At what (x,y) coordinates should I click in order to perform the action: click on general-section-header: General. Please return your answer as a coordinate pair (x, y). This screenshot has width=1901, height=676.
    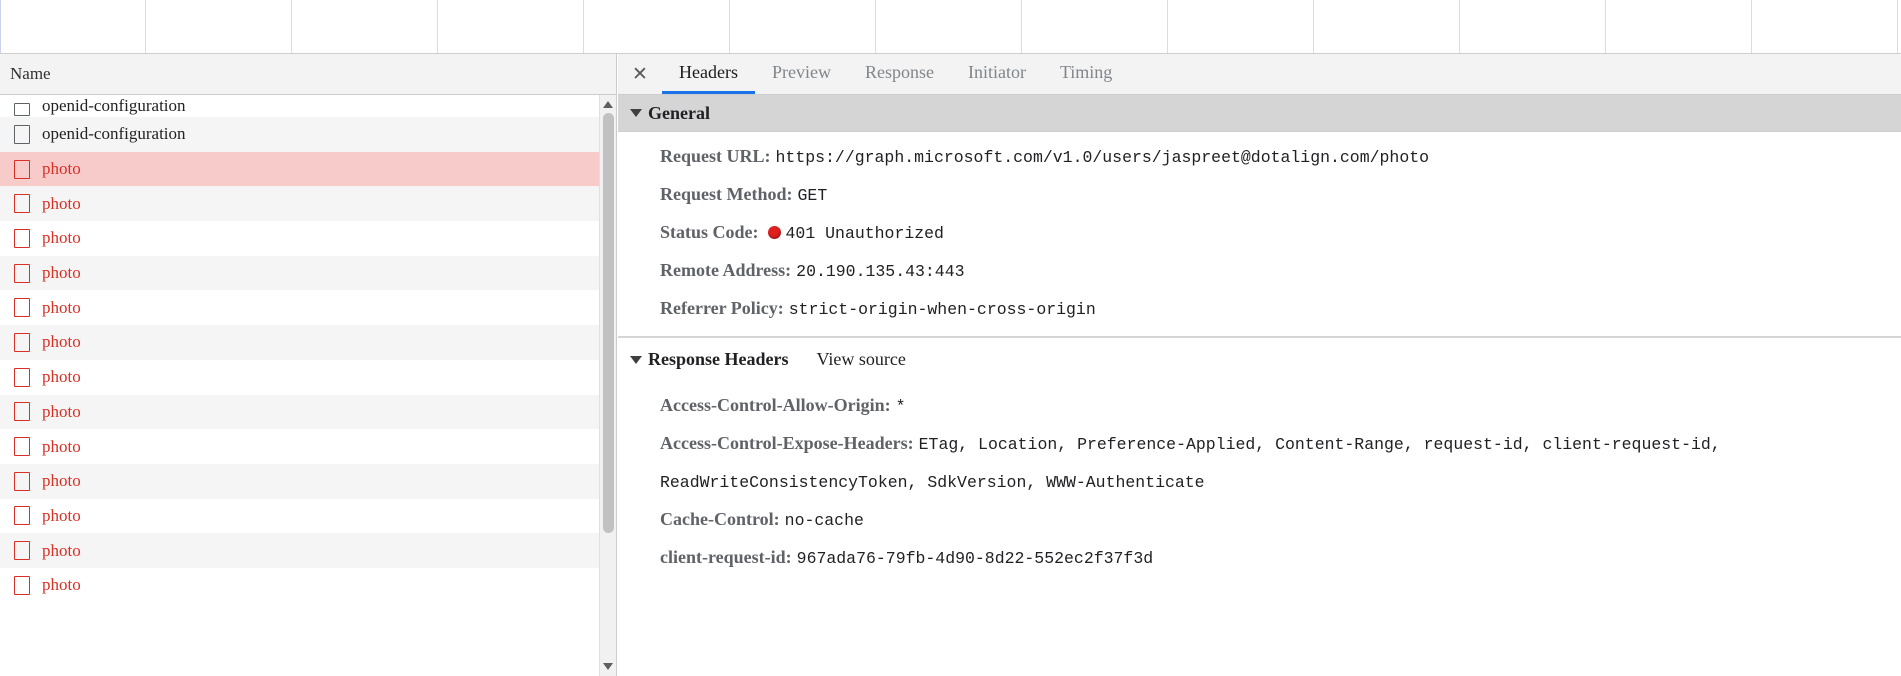
    Looking at the image, I should click on (1259, 113).